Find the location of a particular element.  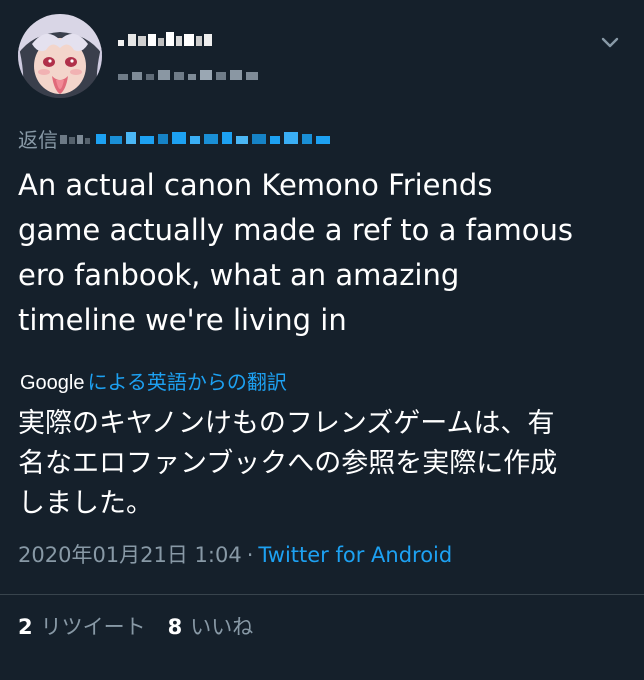

pixelated-display-name is located at coordinates (165, 39).